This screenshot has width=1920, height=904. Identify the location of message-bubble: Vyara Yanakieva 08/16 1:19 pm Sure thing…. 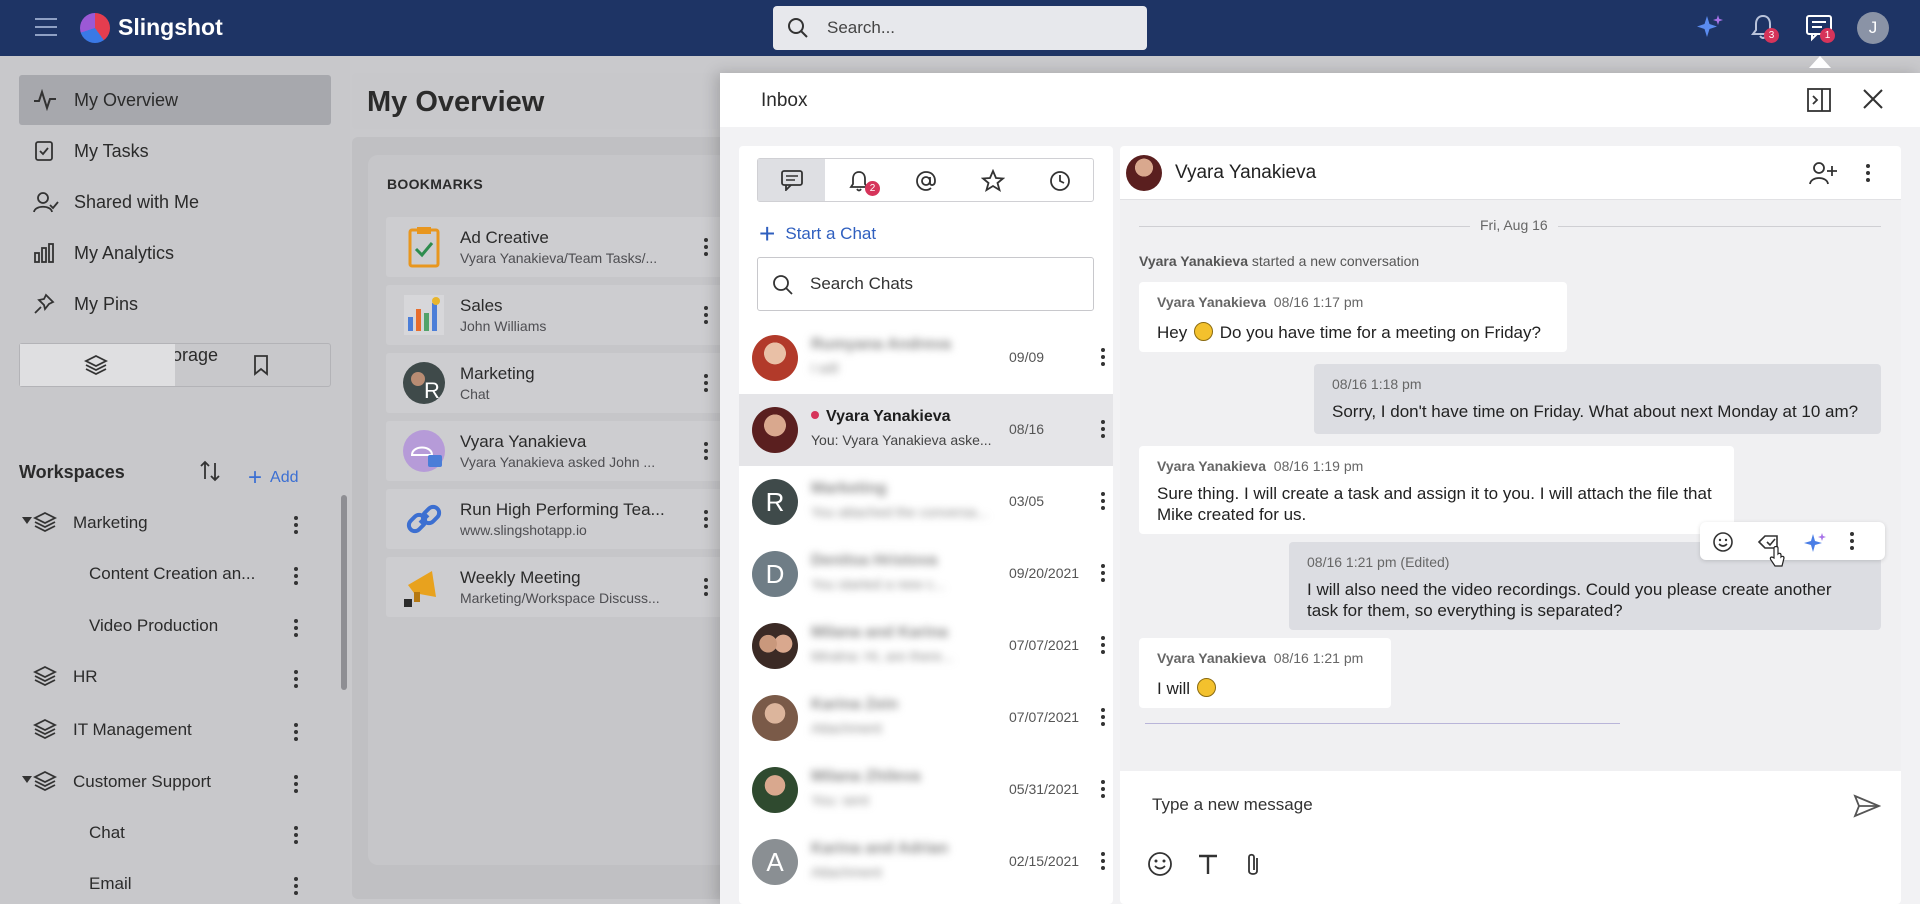
(1436, 490).